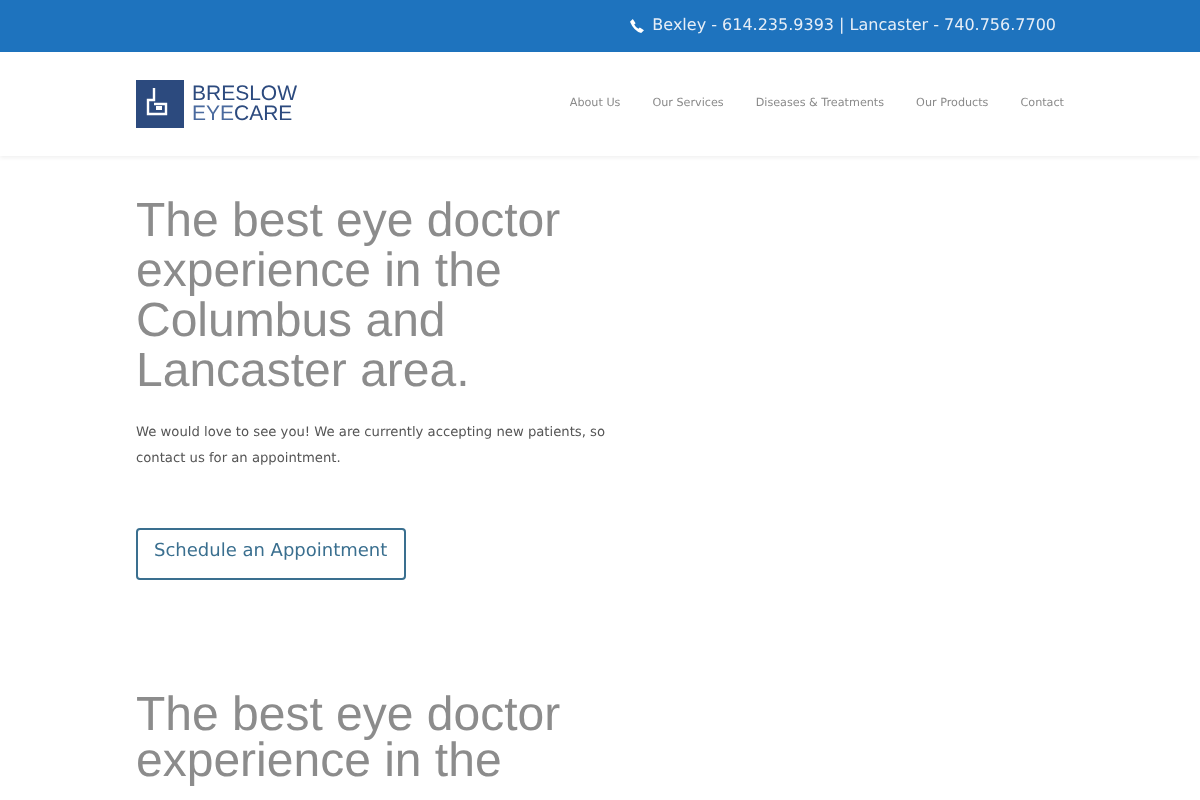 The height and width of the screenshot is (800, 1200). Describe the element at coordinates (349, 296) in the screenshot. I see `hero-heading: The best eye doctor experience in the Columbus and Lancaster area.` at that location.